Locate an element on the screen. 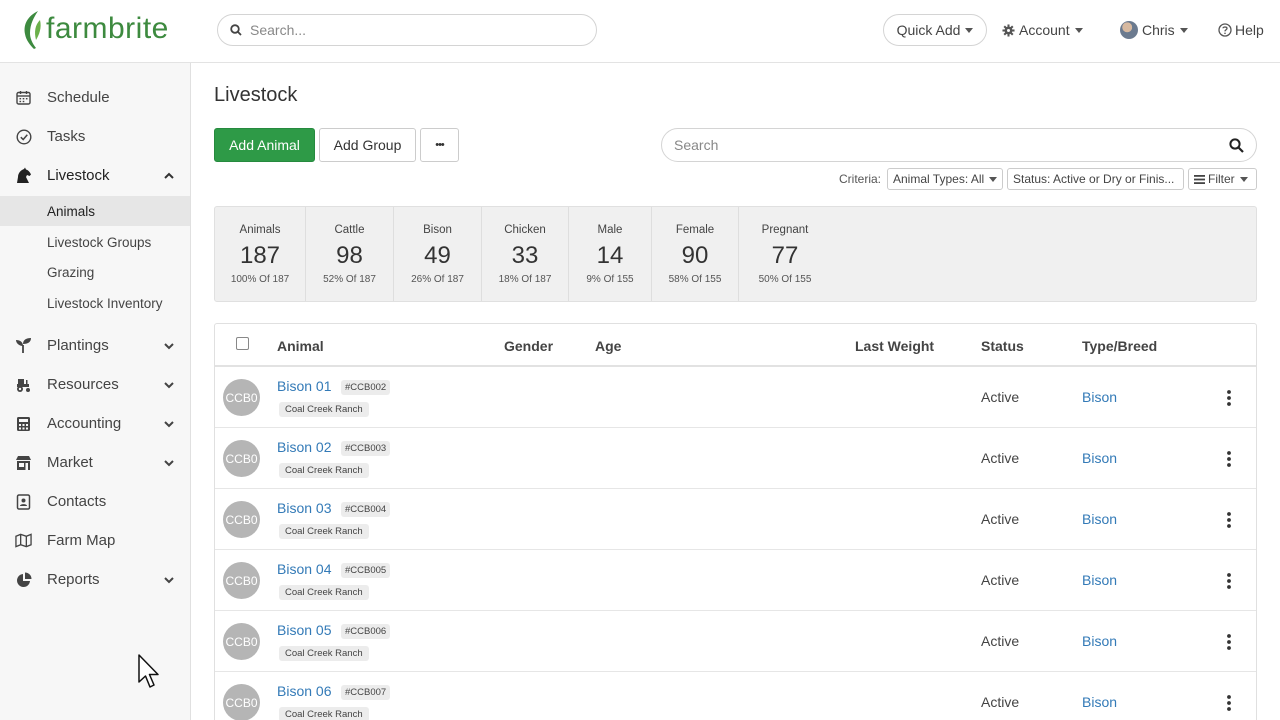 The height and width of the screenshot is (720, 1280). column-header-gender: Gender is located at coordinates (528, 346).